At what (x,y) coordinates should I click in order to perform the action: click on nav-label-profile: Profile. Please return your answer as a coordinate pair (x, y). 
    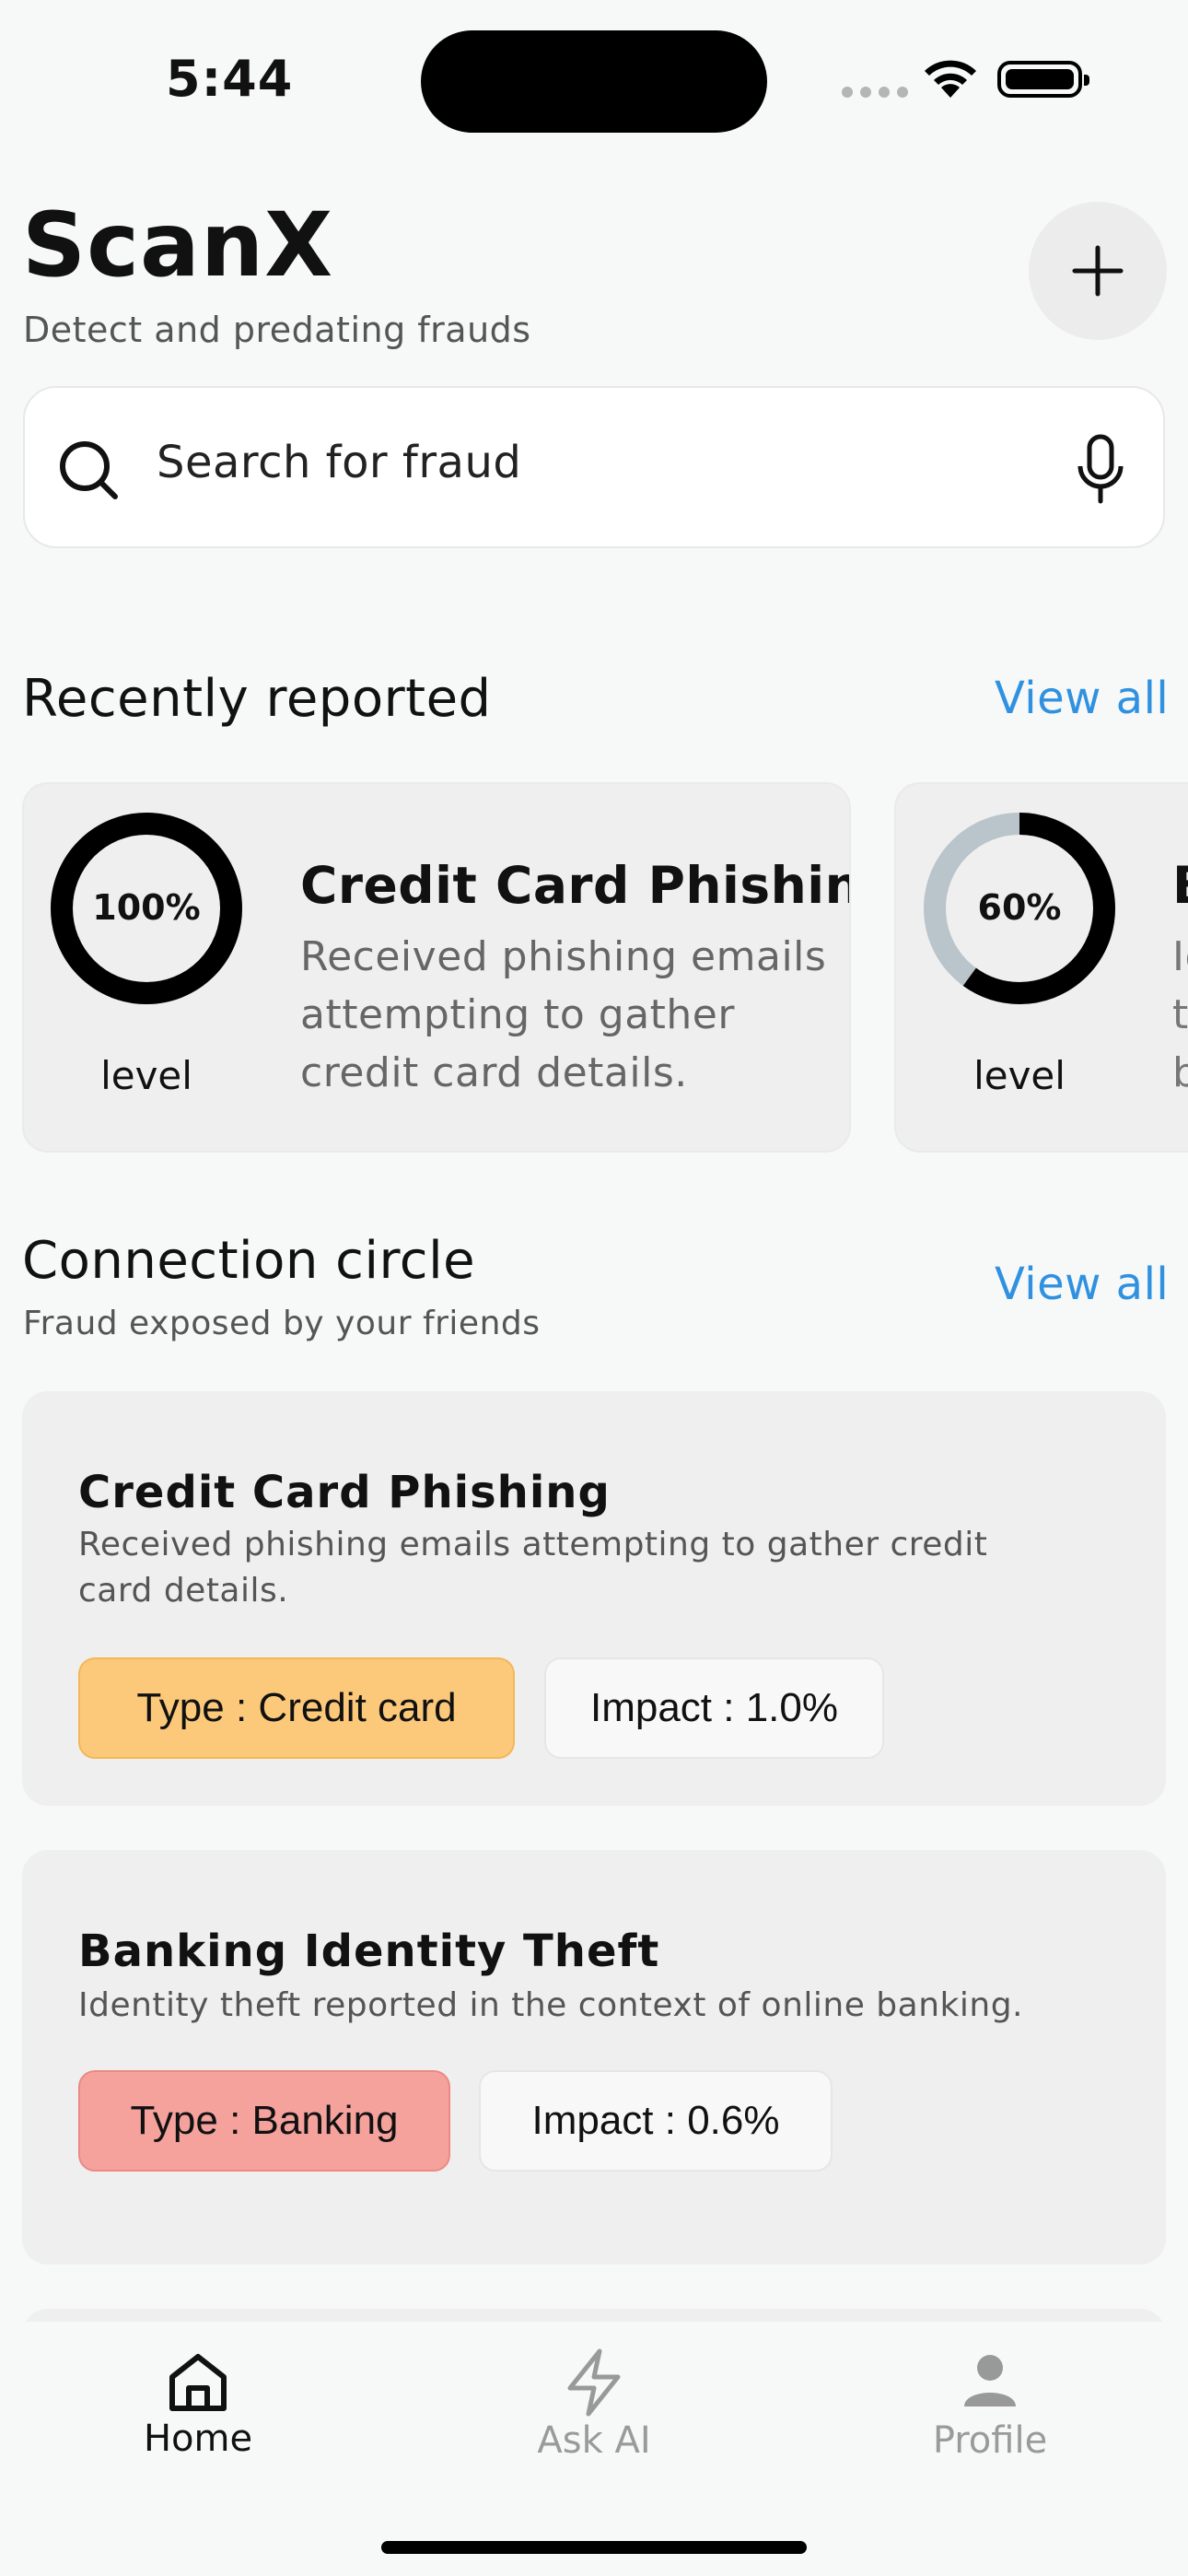
    Looking at the image, I should click on (990, 2440).